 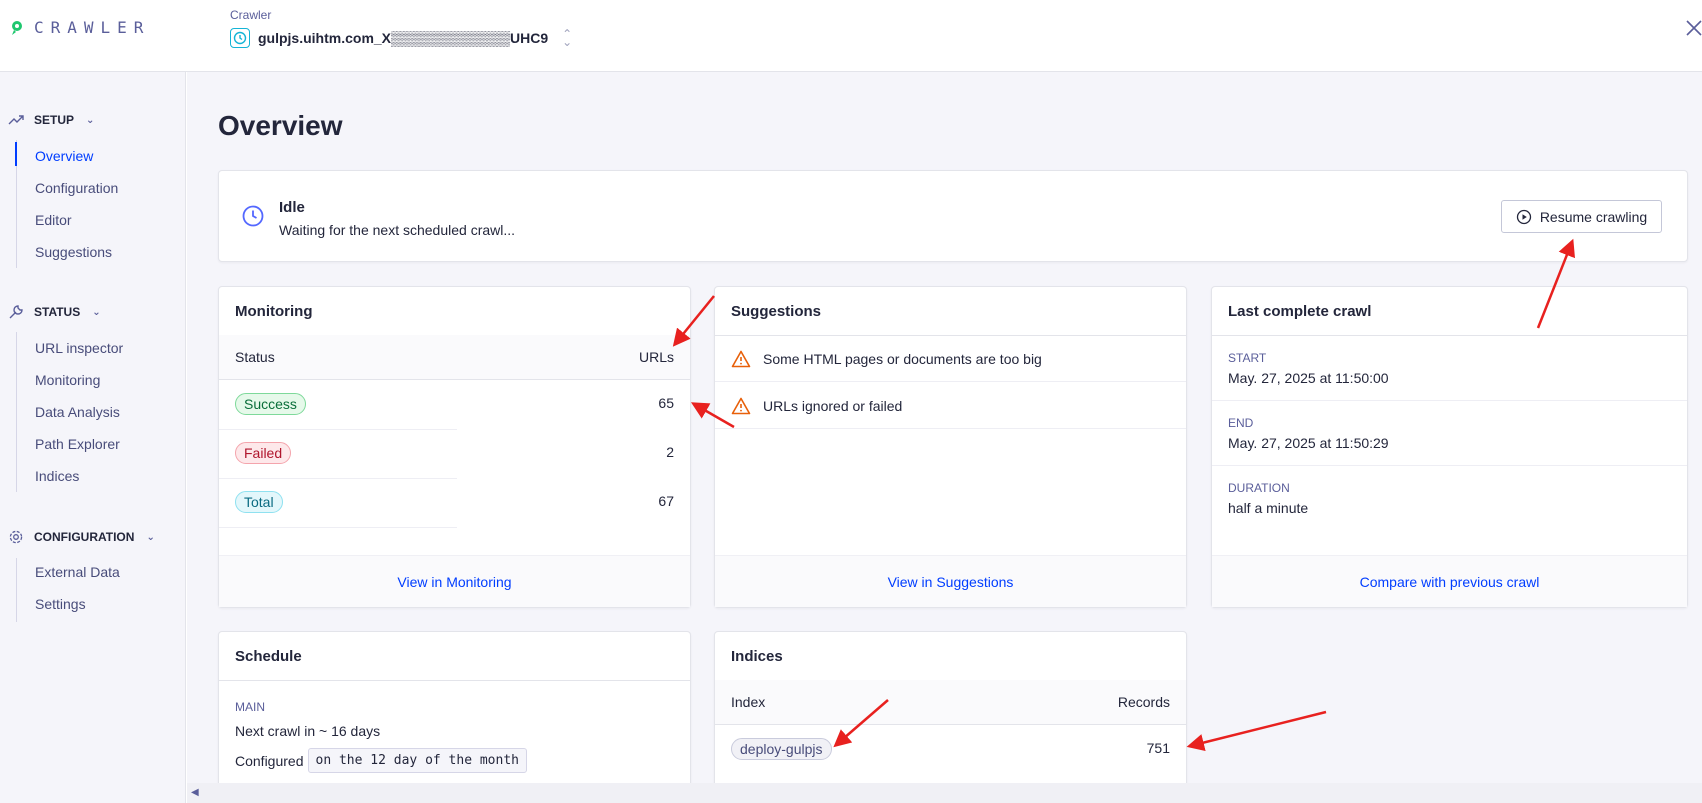 I want to click on resume-label: Resume crawling, so click(x=1593, y=216).